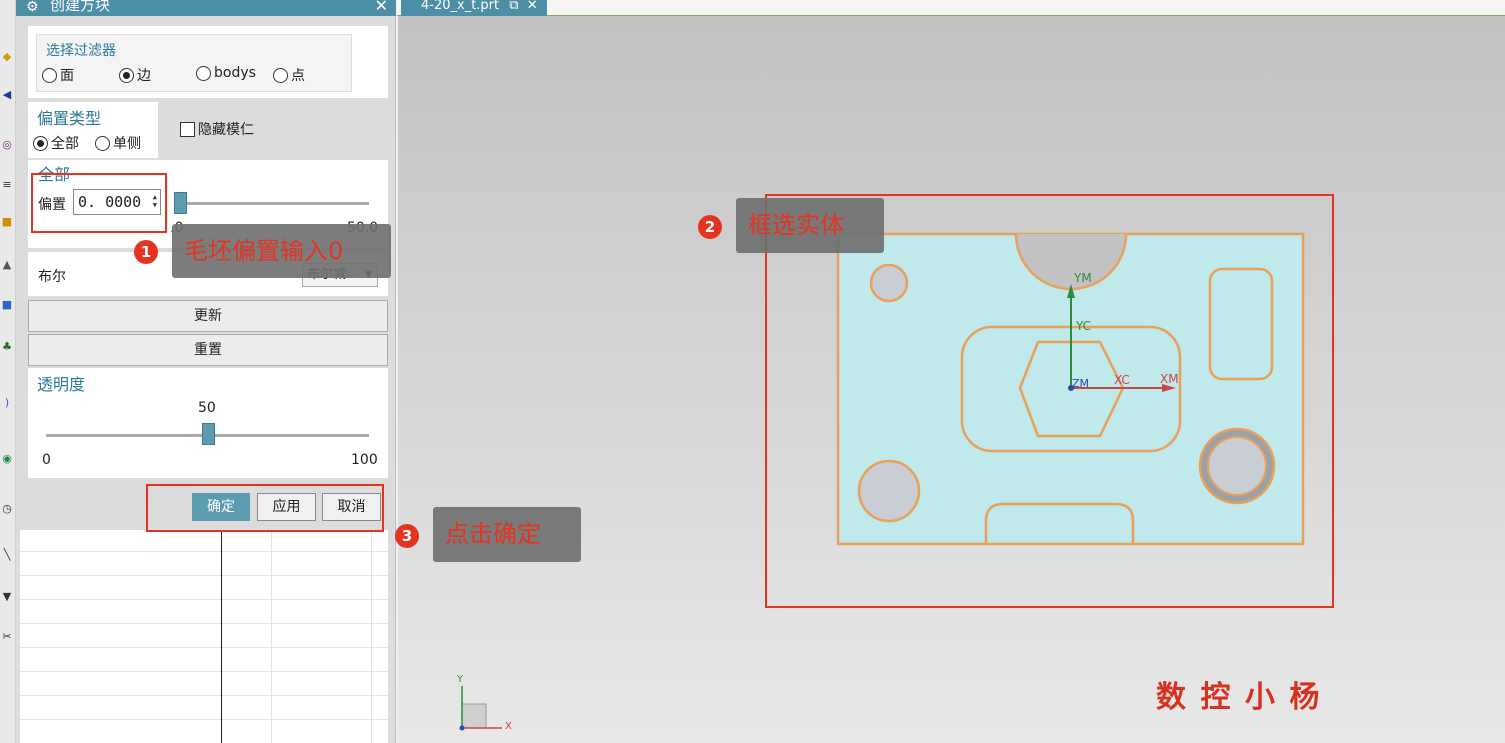  What do you see at coordinates (7, 459) in the screenshot?
I see `toolbar-icon-10: ◉` at bounding box center [7, 459].